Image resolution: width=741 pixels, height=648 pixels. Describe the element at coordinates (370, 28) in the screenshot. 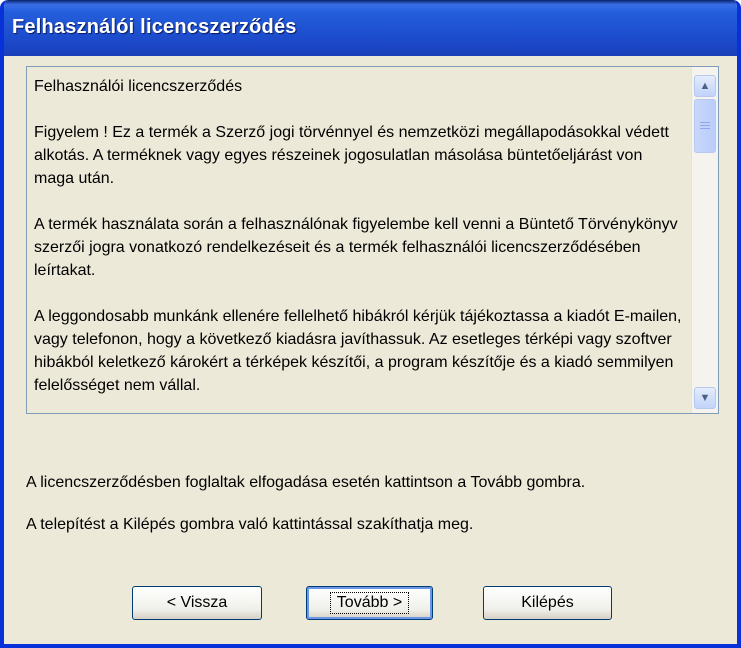

I see `title-bar: Felhasználói licencszerződés` at that location.